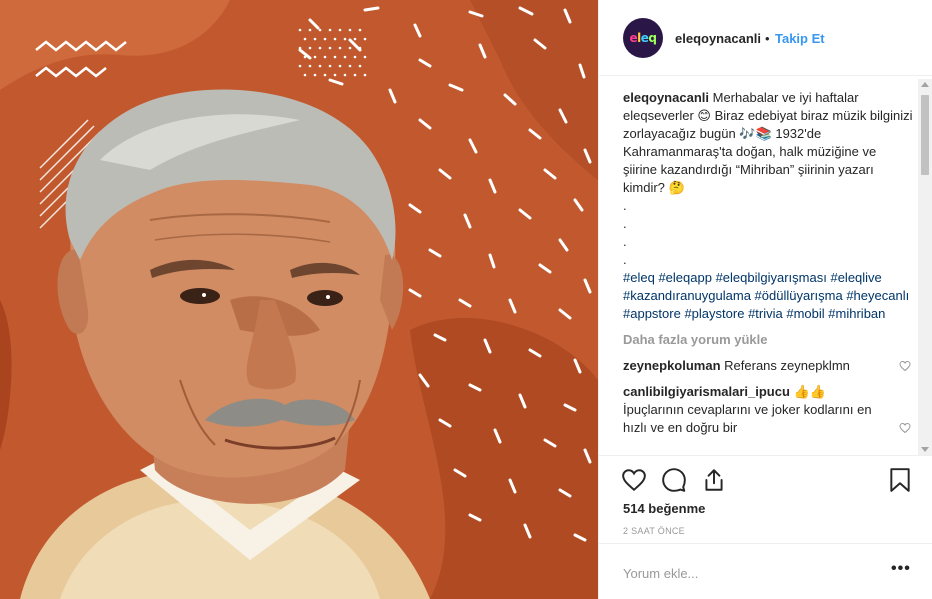 This screenshot has width=932, height=599. Describe the element at coordinates (799, 295) in the screenshot. I see `hashtag-link: #ödüllüyarışma` at that location.